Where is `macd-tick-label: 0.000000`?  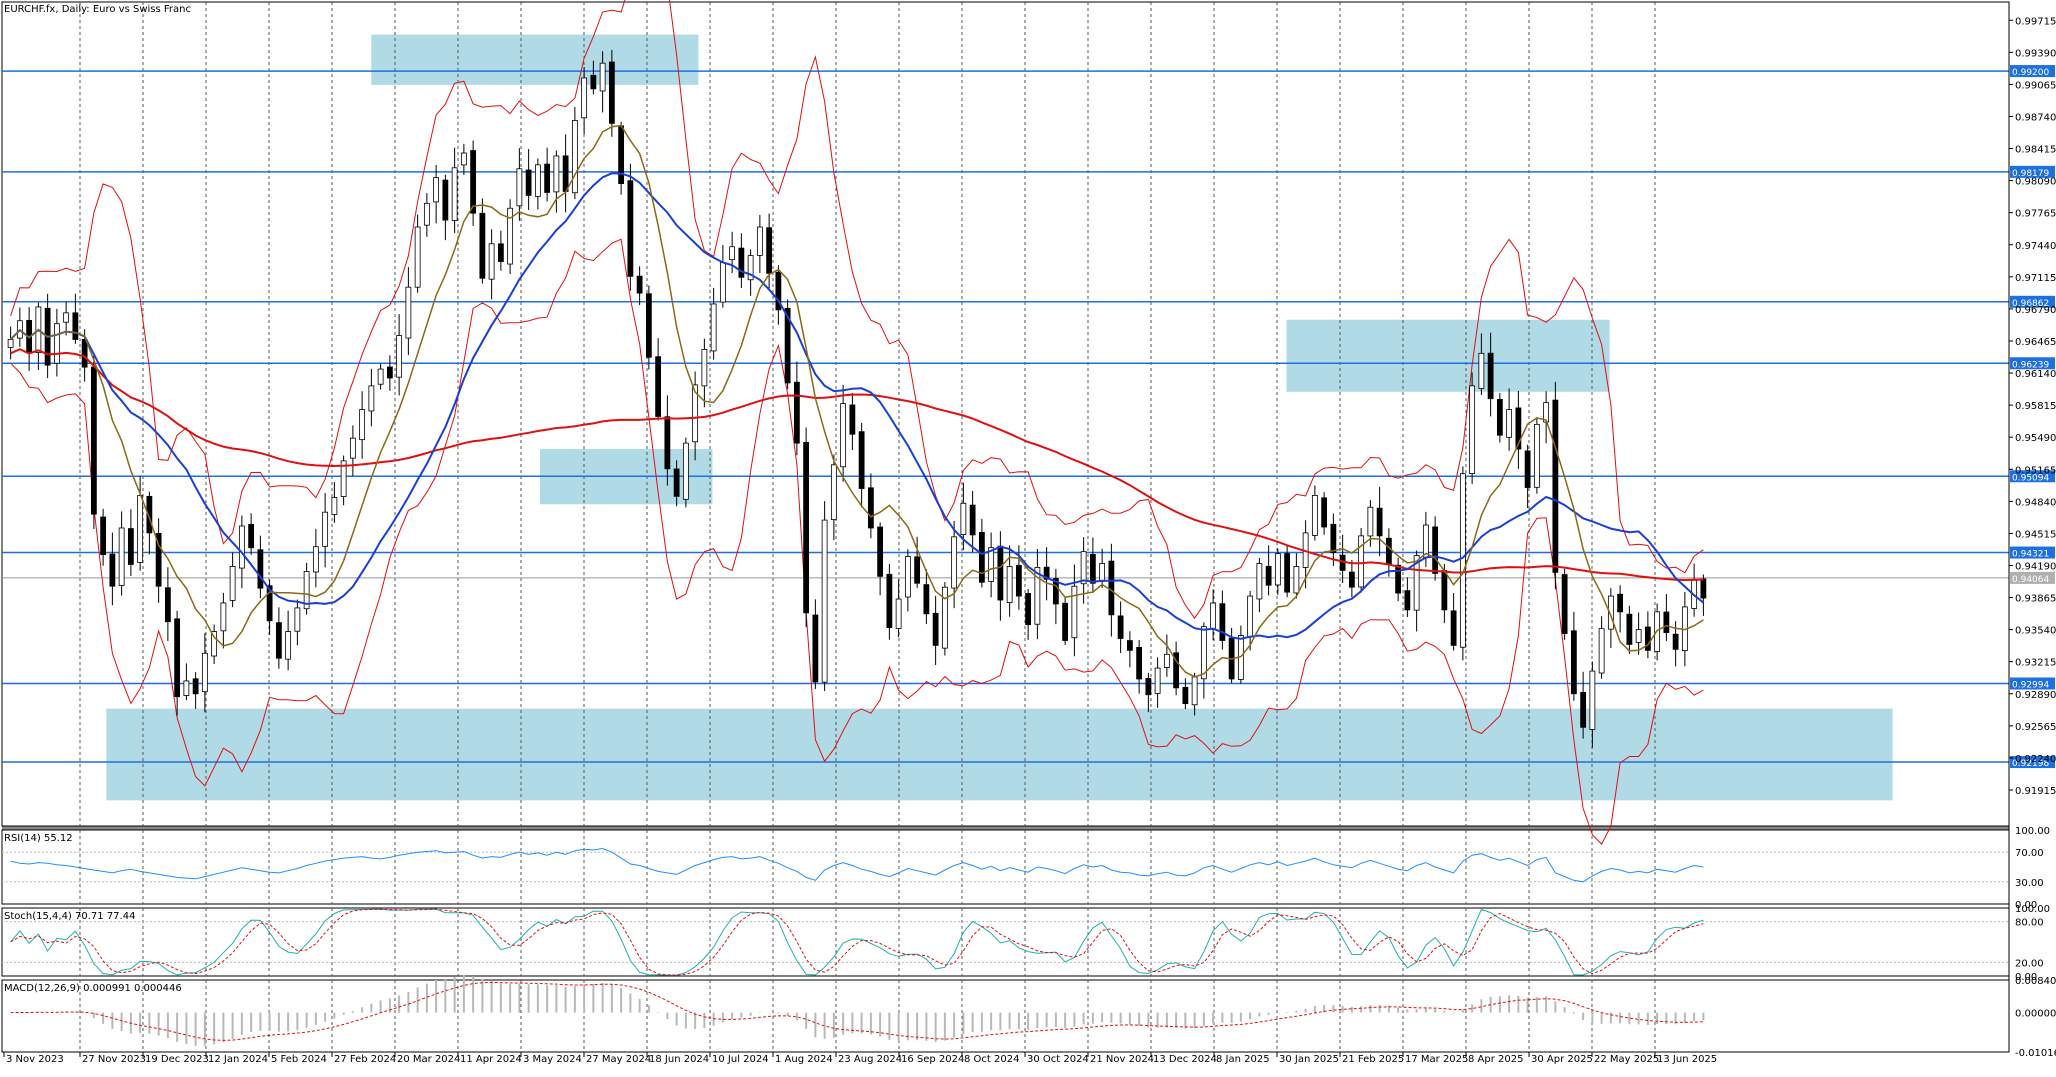
macd-tick-label: 0.000000 is located at coordinates (2035, 1014).